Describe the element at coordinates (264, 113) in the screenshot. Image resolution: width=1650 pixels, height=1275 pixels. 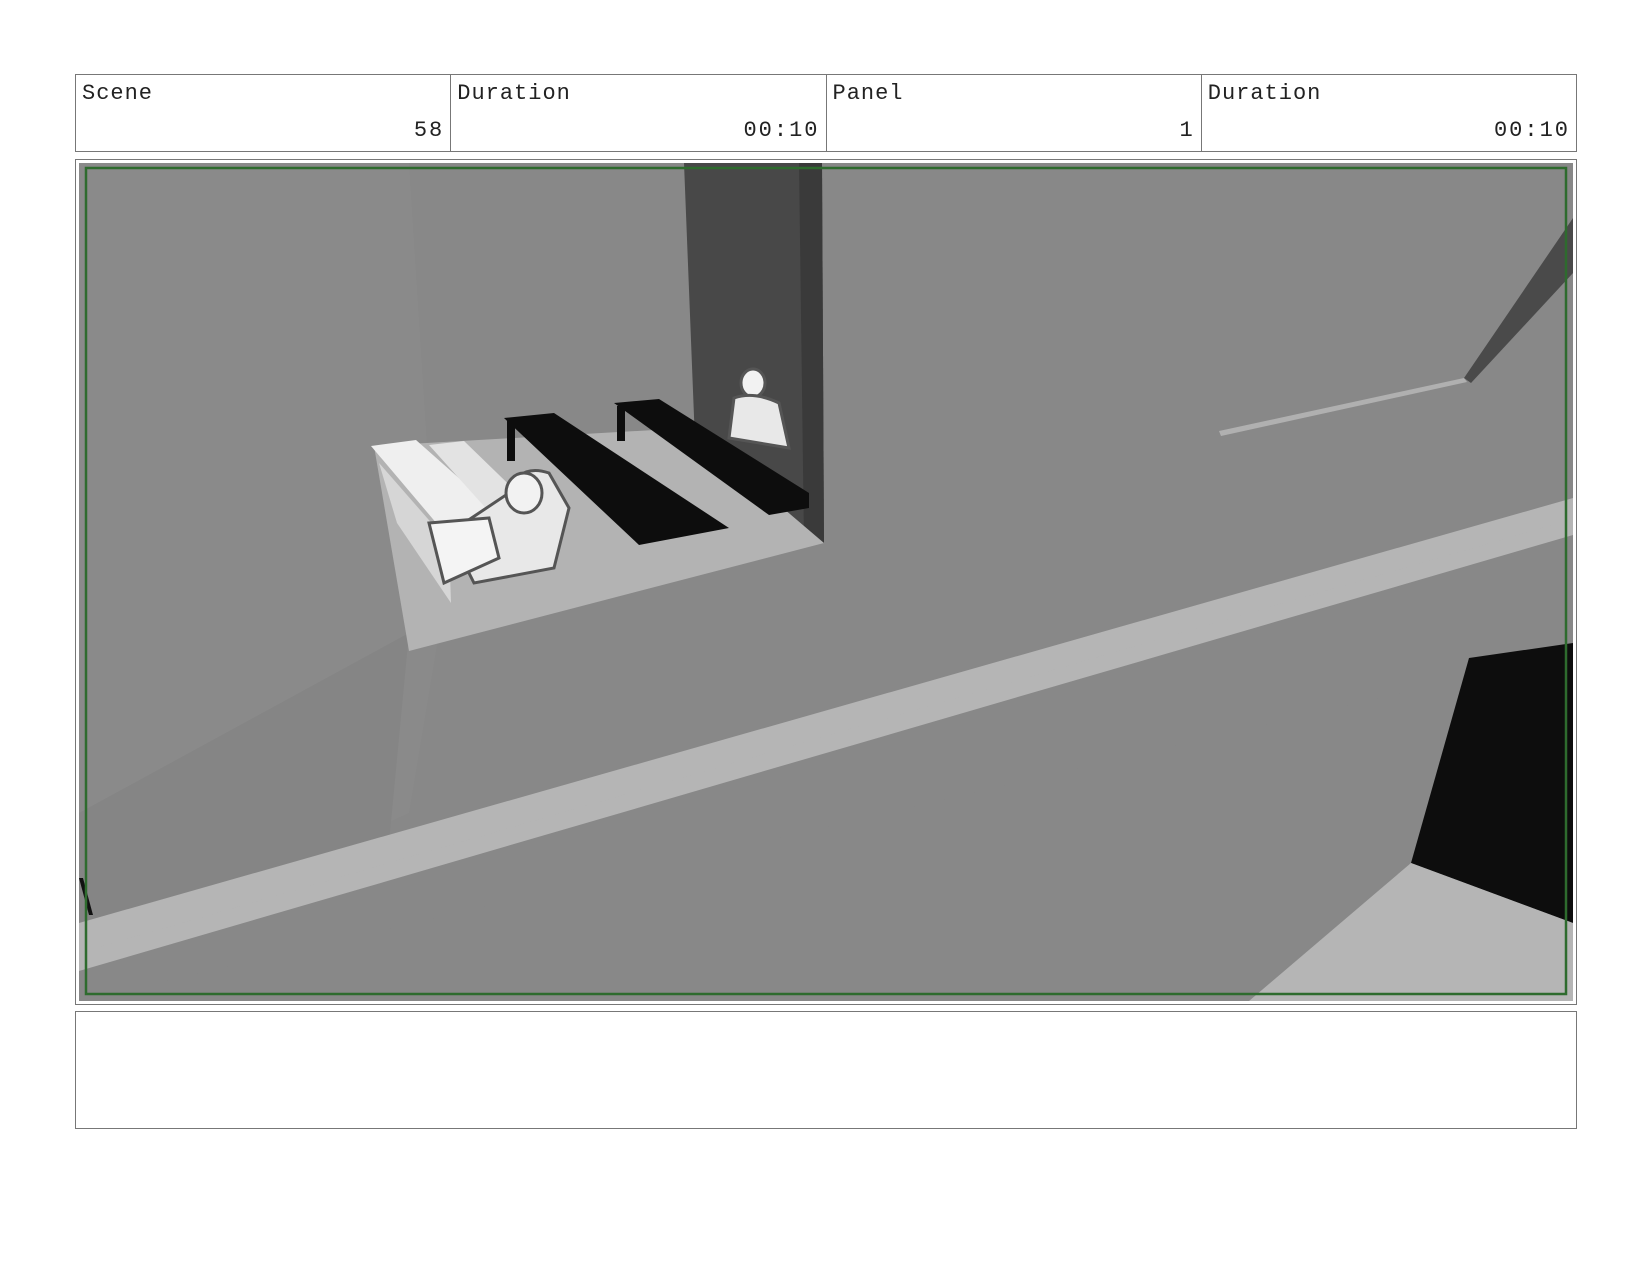
I see `scene-cell: Scene 58` at that location.